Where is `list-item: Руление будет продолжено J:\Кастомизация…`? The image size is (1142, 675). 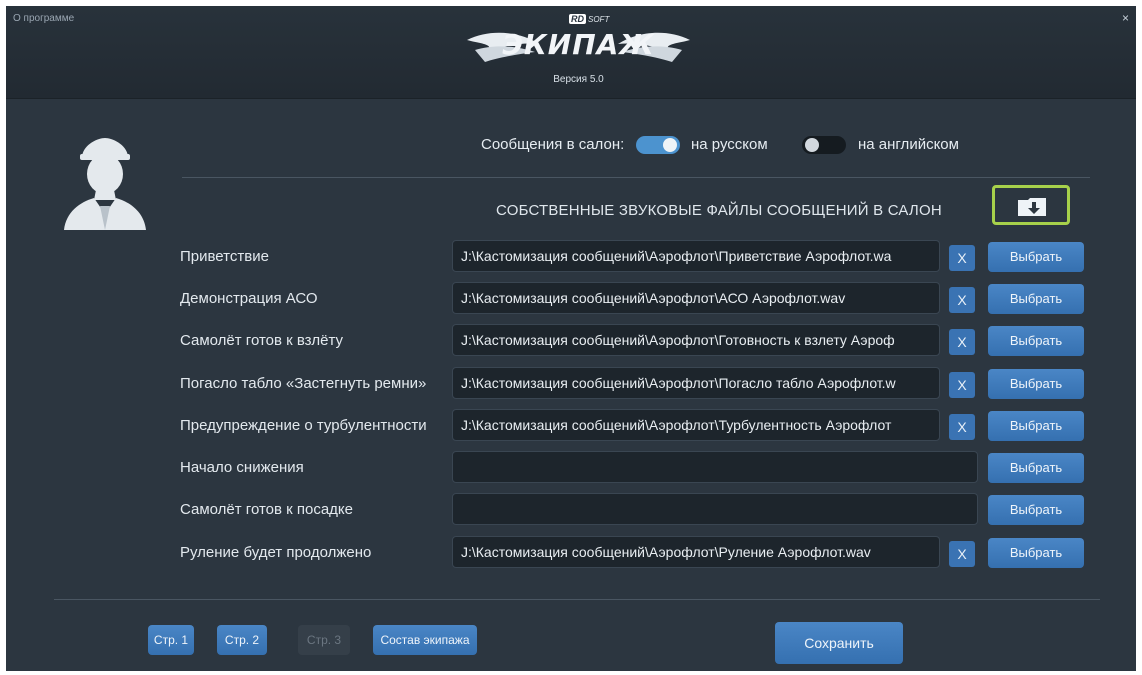 list-item: Руление будет продолжено J:\Кастомизация… is located at coordinates (571, 552).